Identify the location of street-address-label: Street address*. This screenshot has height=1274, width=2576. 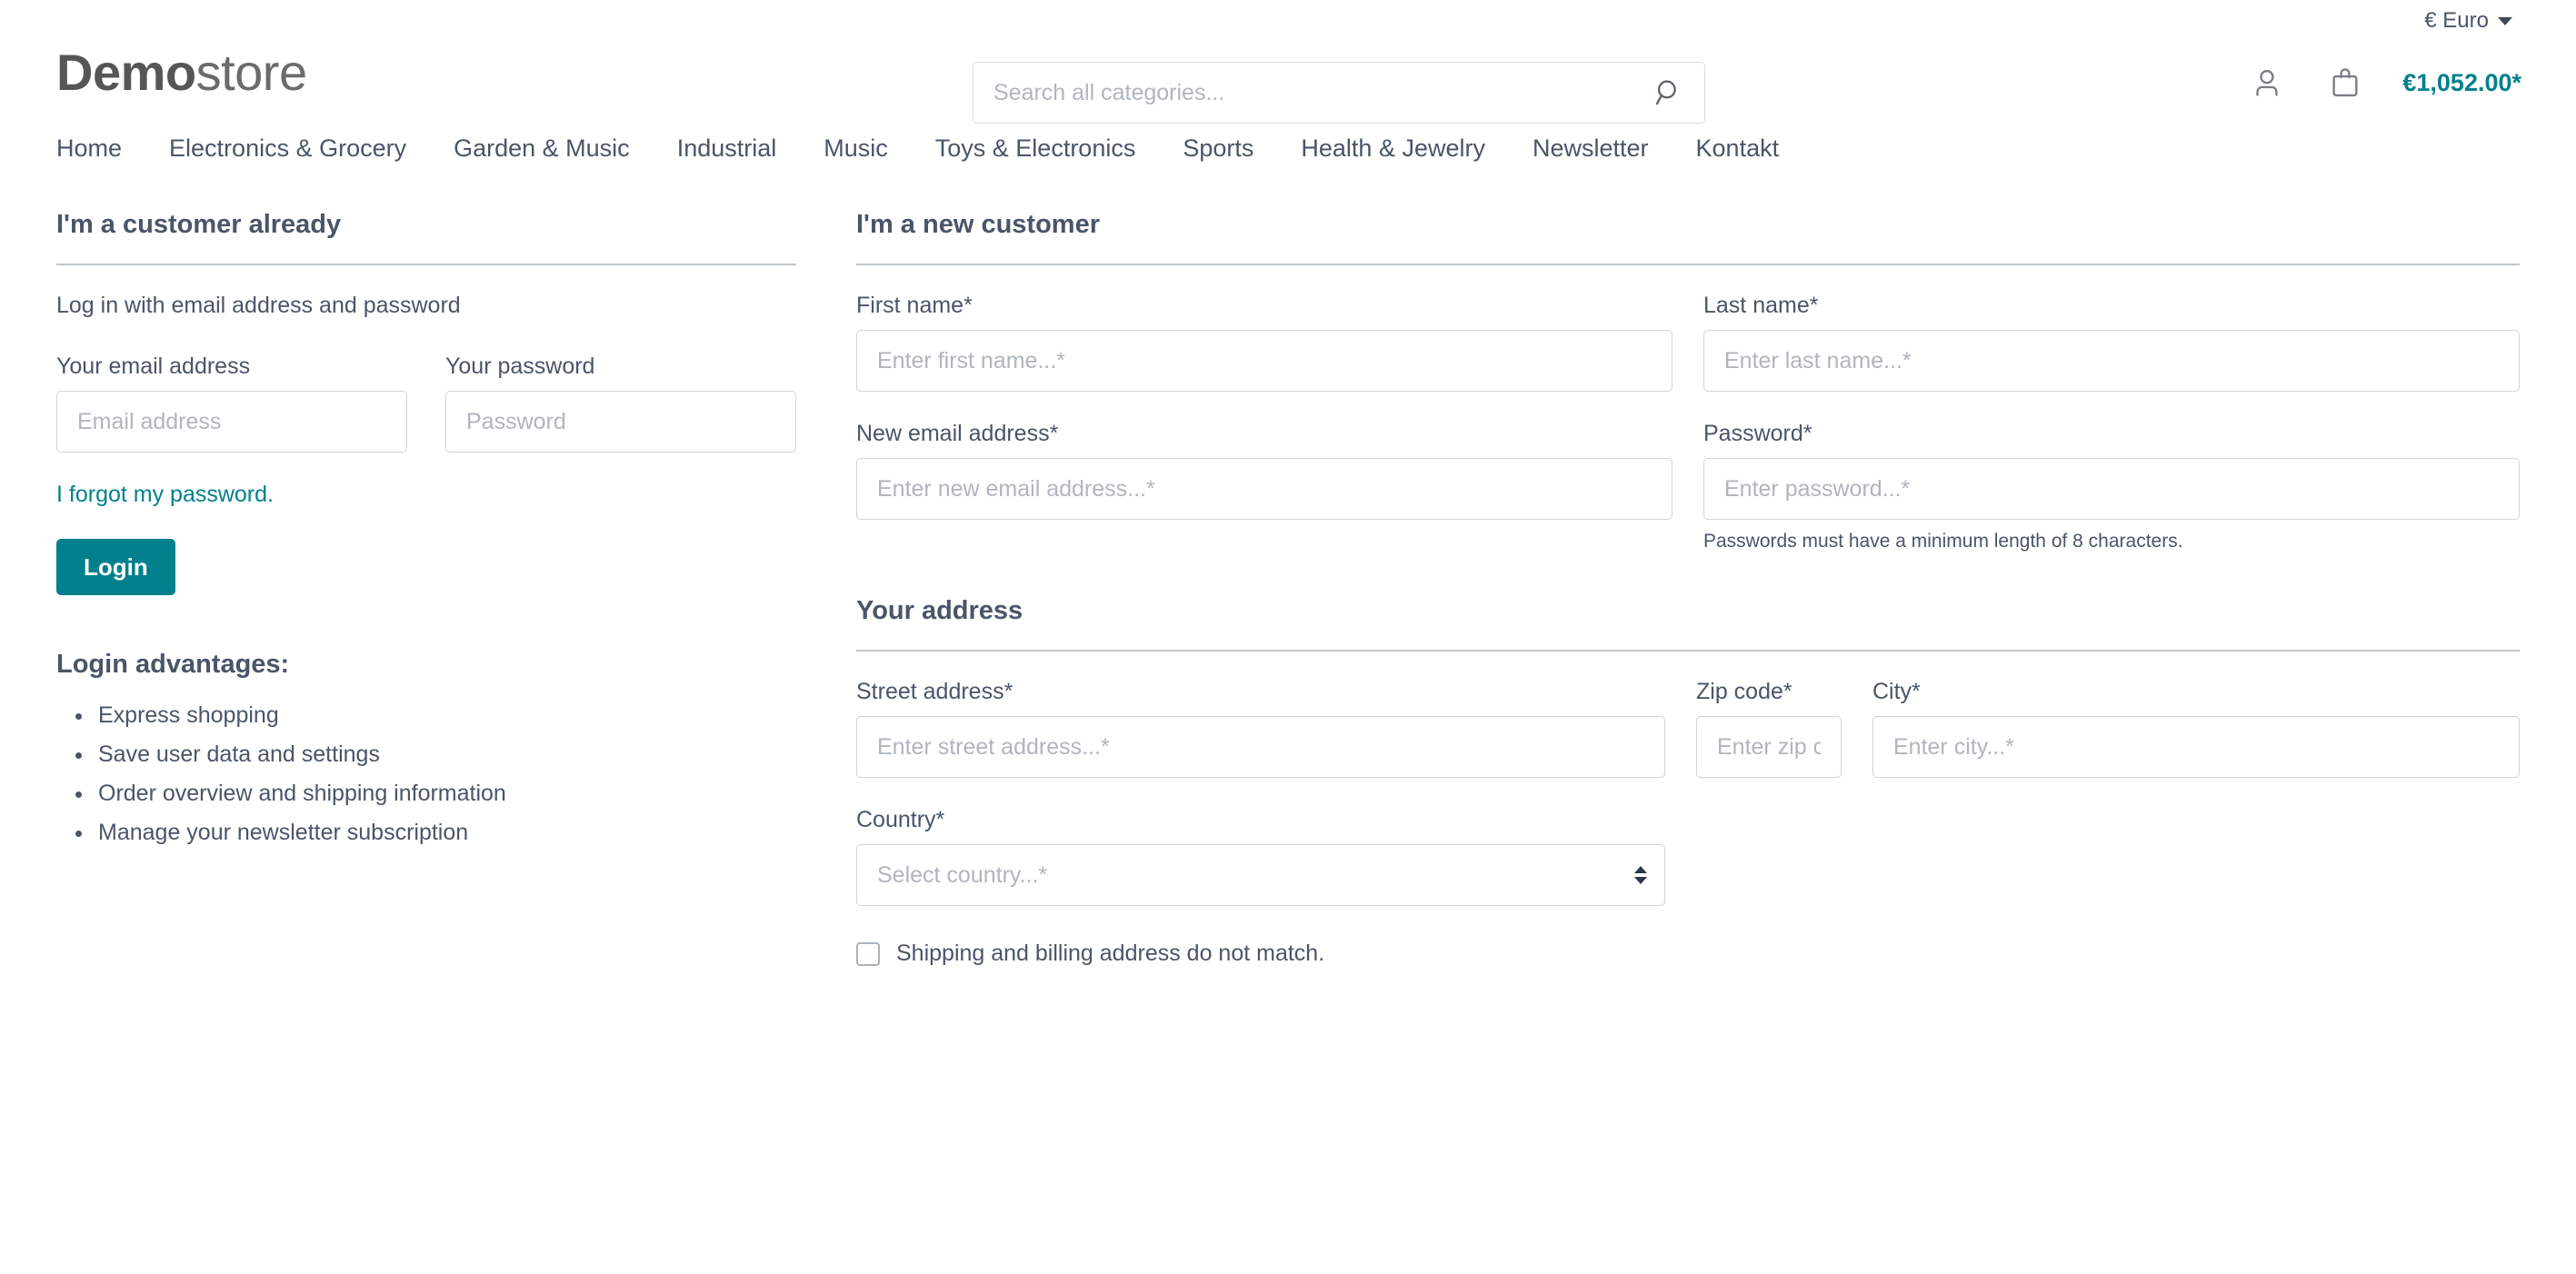
(935, 691).